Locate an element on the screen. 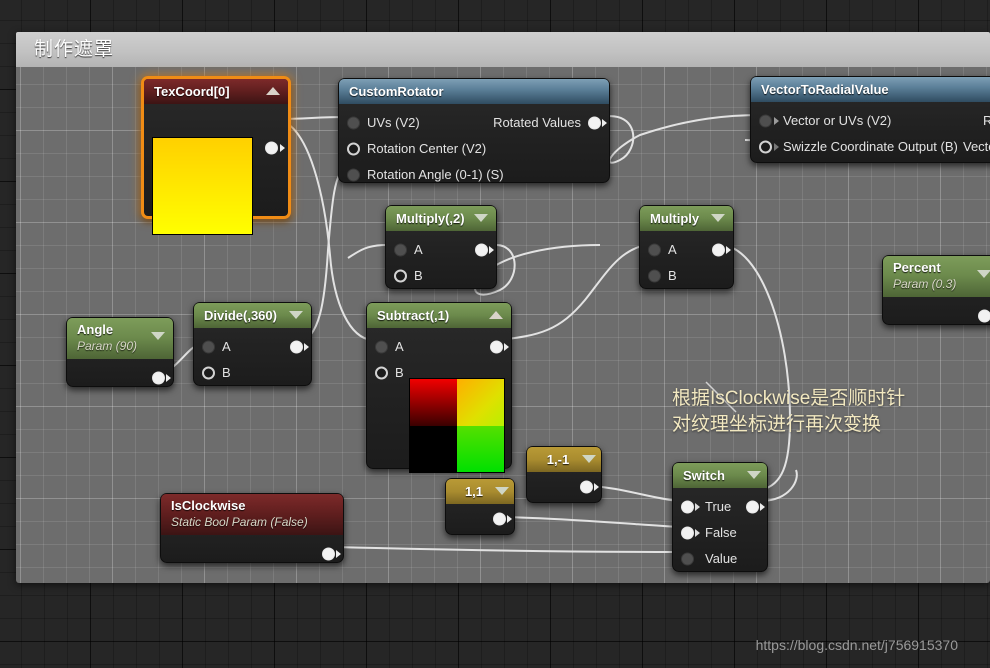  pin-rotated-values-arrow is located at coordinates (604, 123).